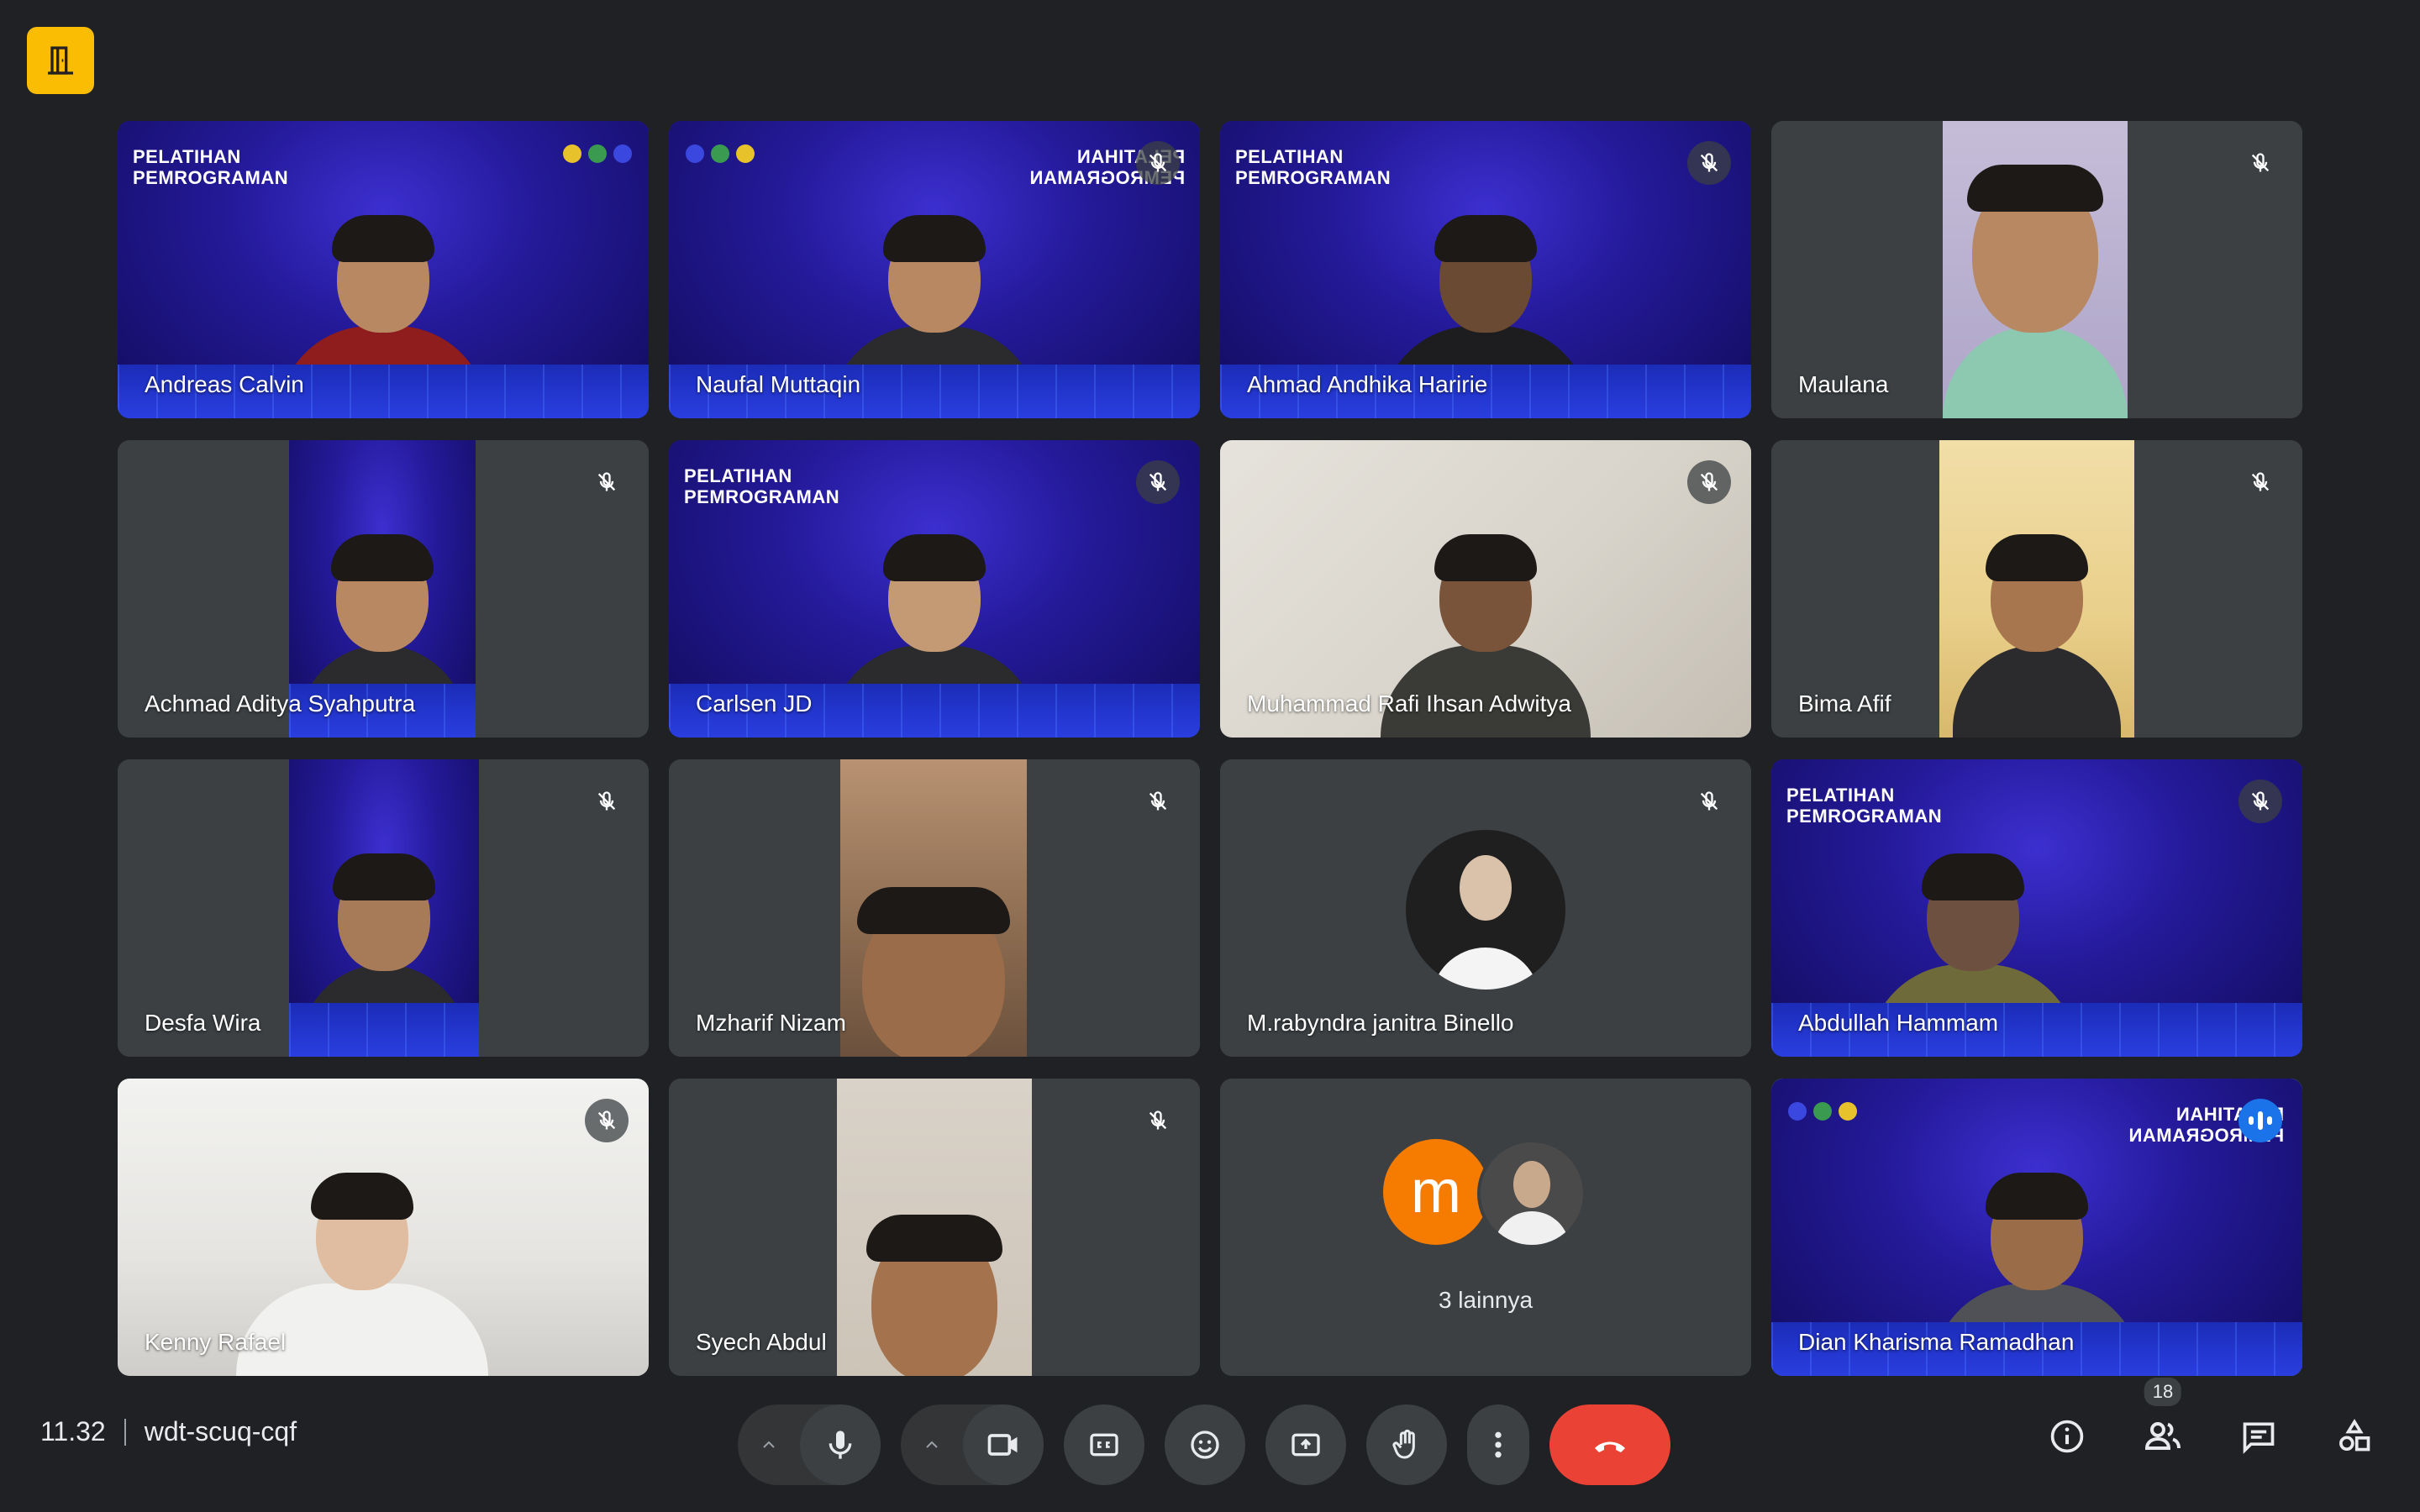 Image resolution: width=2420 pixels, height=1512 pixels. Describe the element at coordinates (383, 1227) in the screenshot. I see `participant-tile: Kenny Rafael` at that location.